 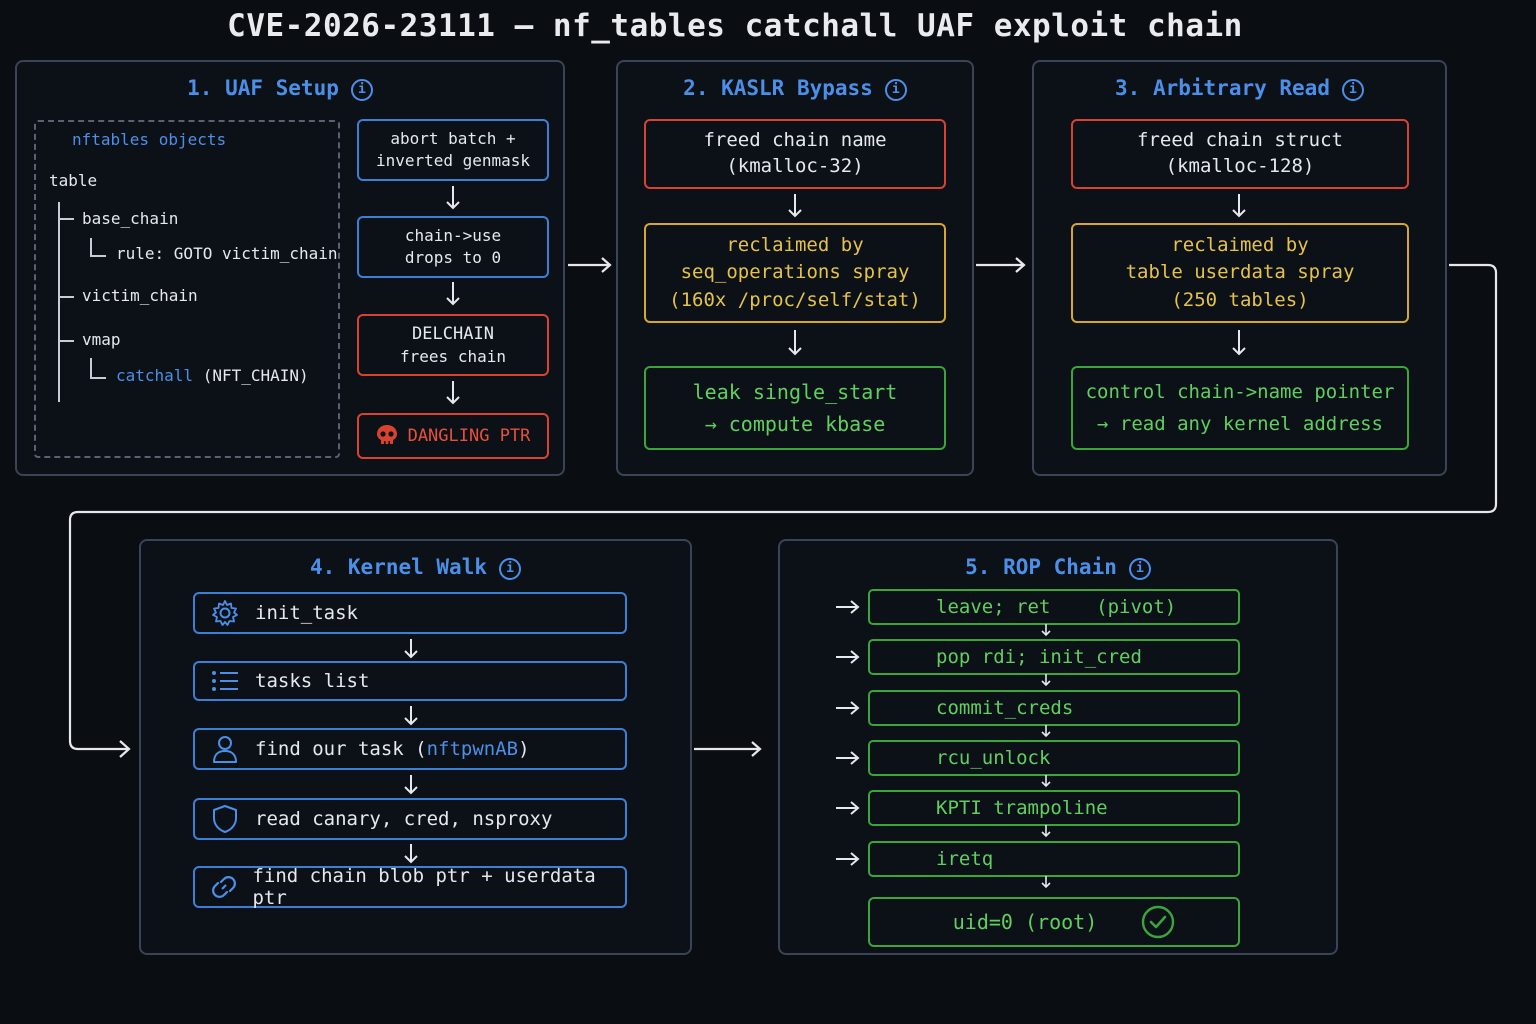 I want to click on walk-step-read-cred: read canary, cred, nsproxy, so click(x=410, y=819).